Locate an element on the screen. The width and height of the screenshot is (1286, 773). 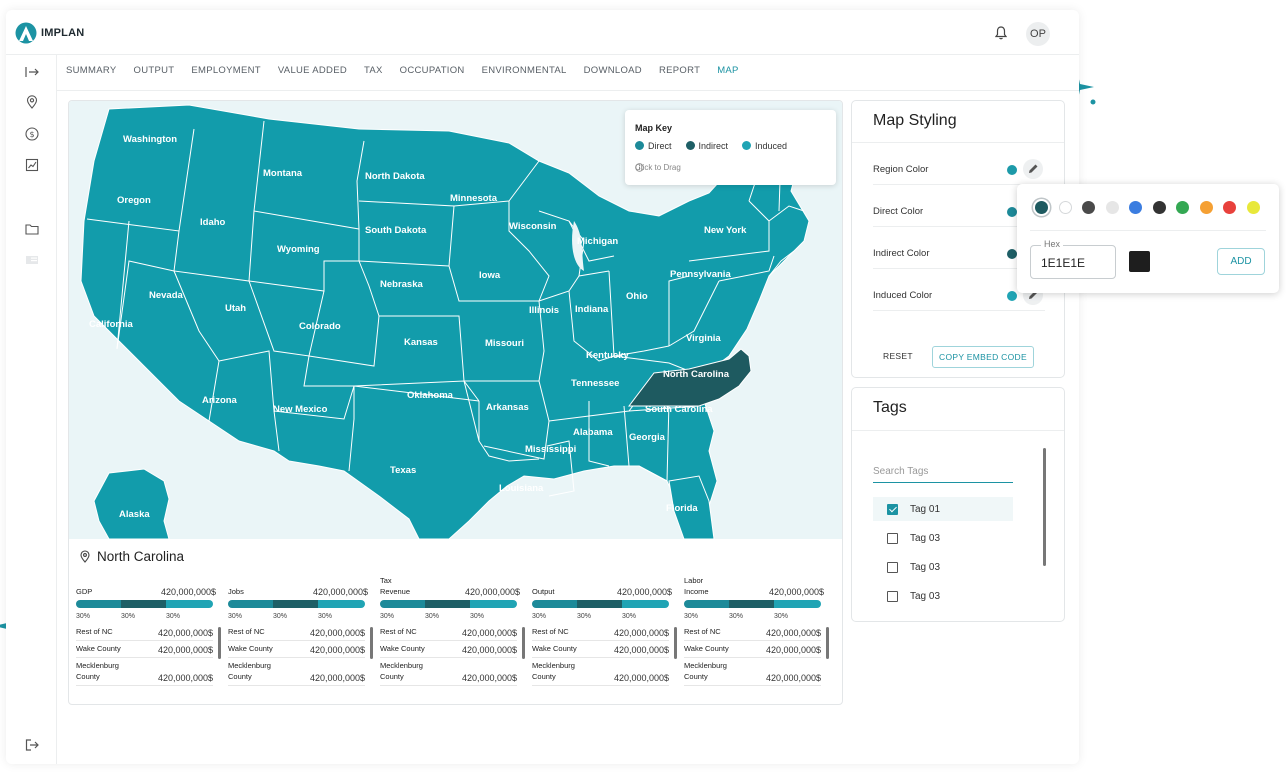
state-label-indiana: Indiana is located at coordinates (591, 309).